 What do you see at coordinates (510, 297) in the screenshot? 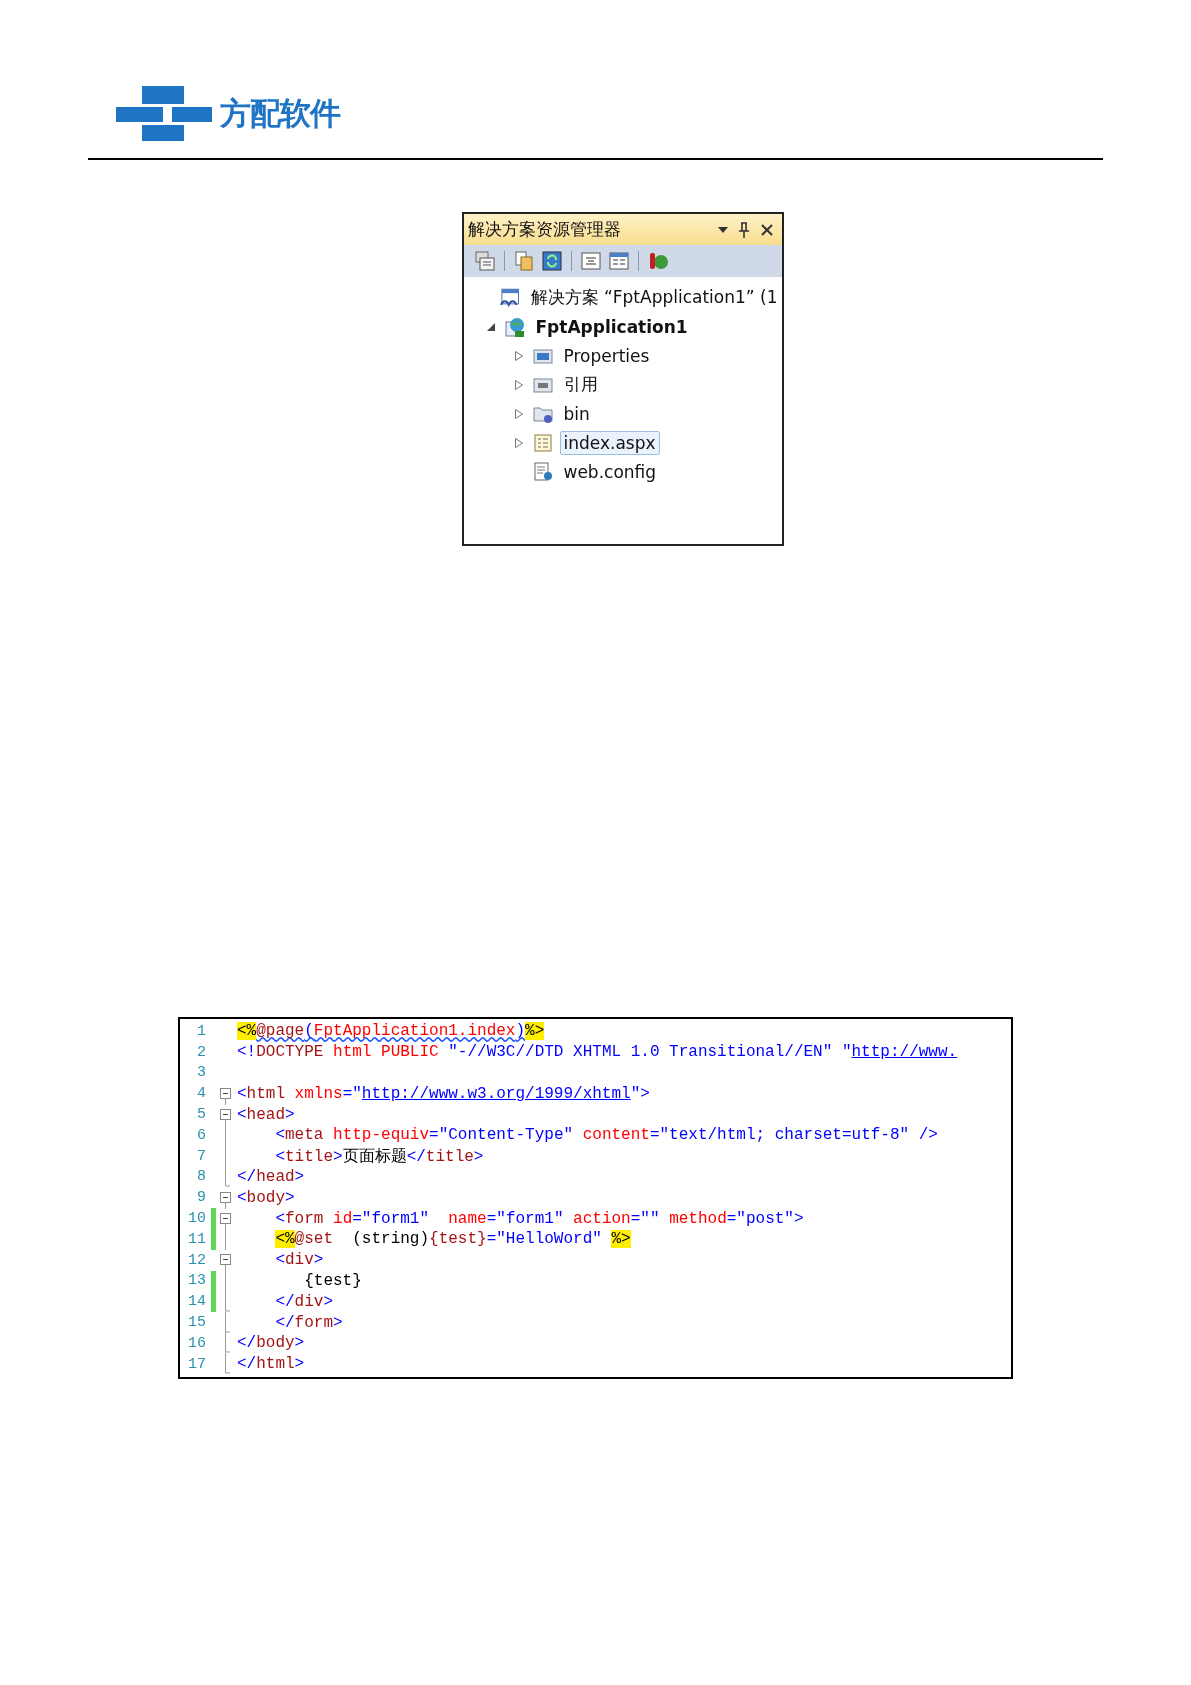
I see `solution-icon` at bounding box center [510, 297].